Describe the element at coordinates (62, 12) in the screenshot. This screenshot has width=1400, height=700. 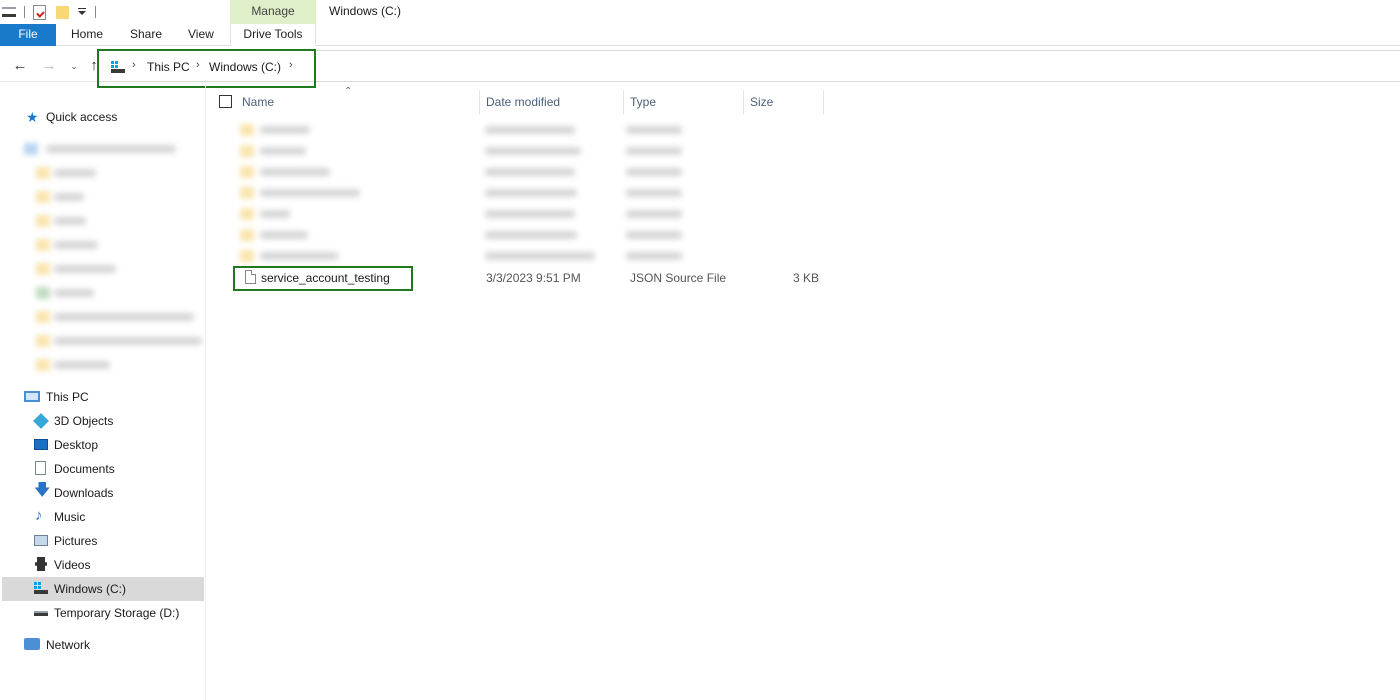
I see `new-folder-icon` at that location.